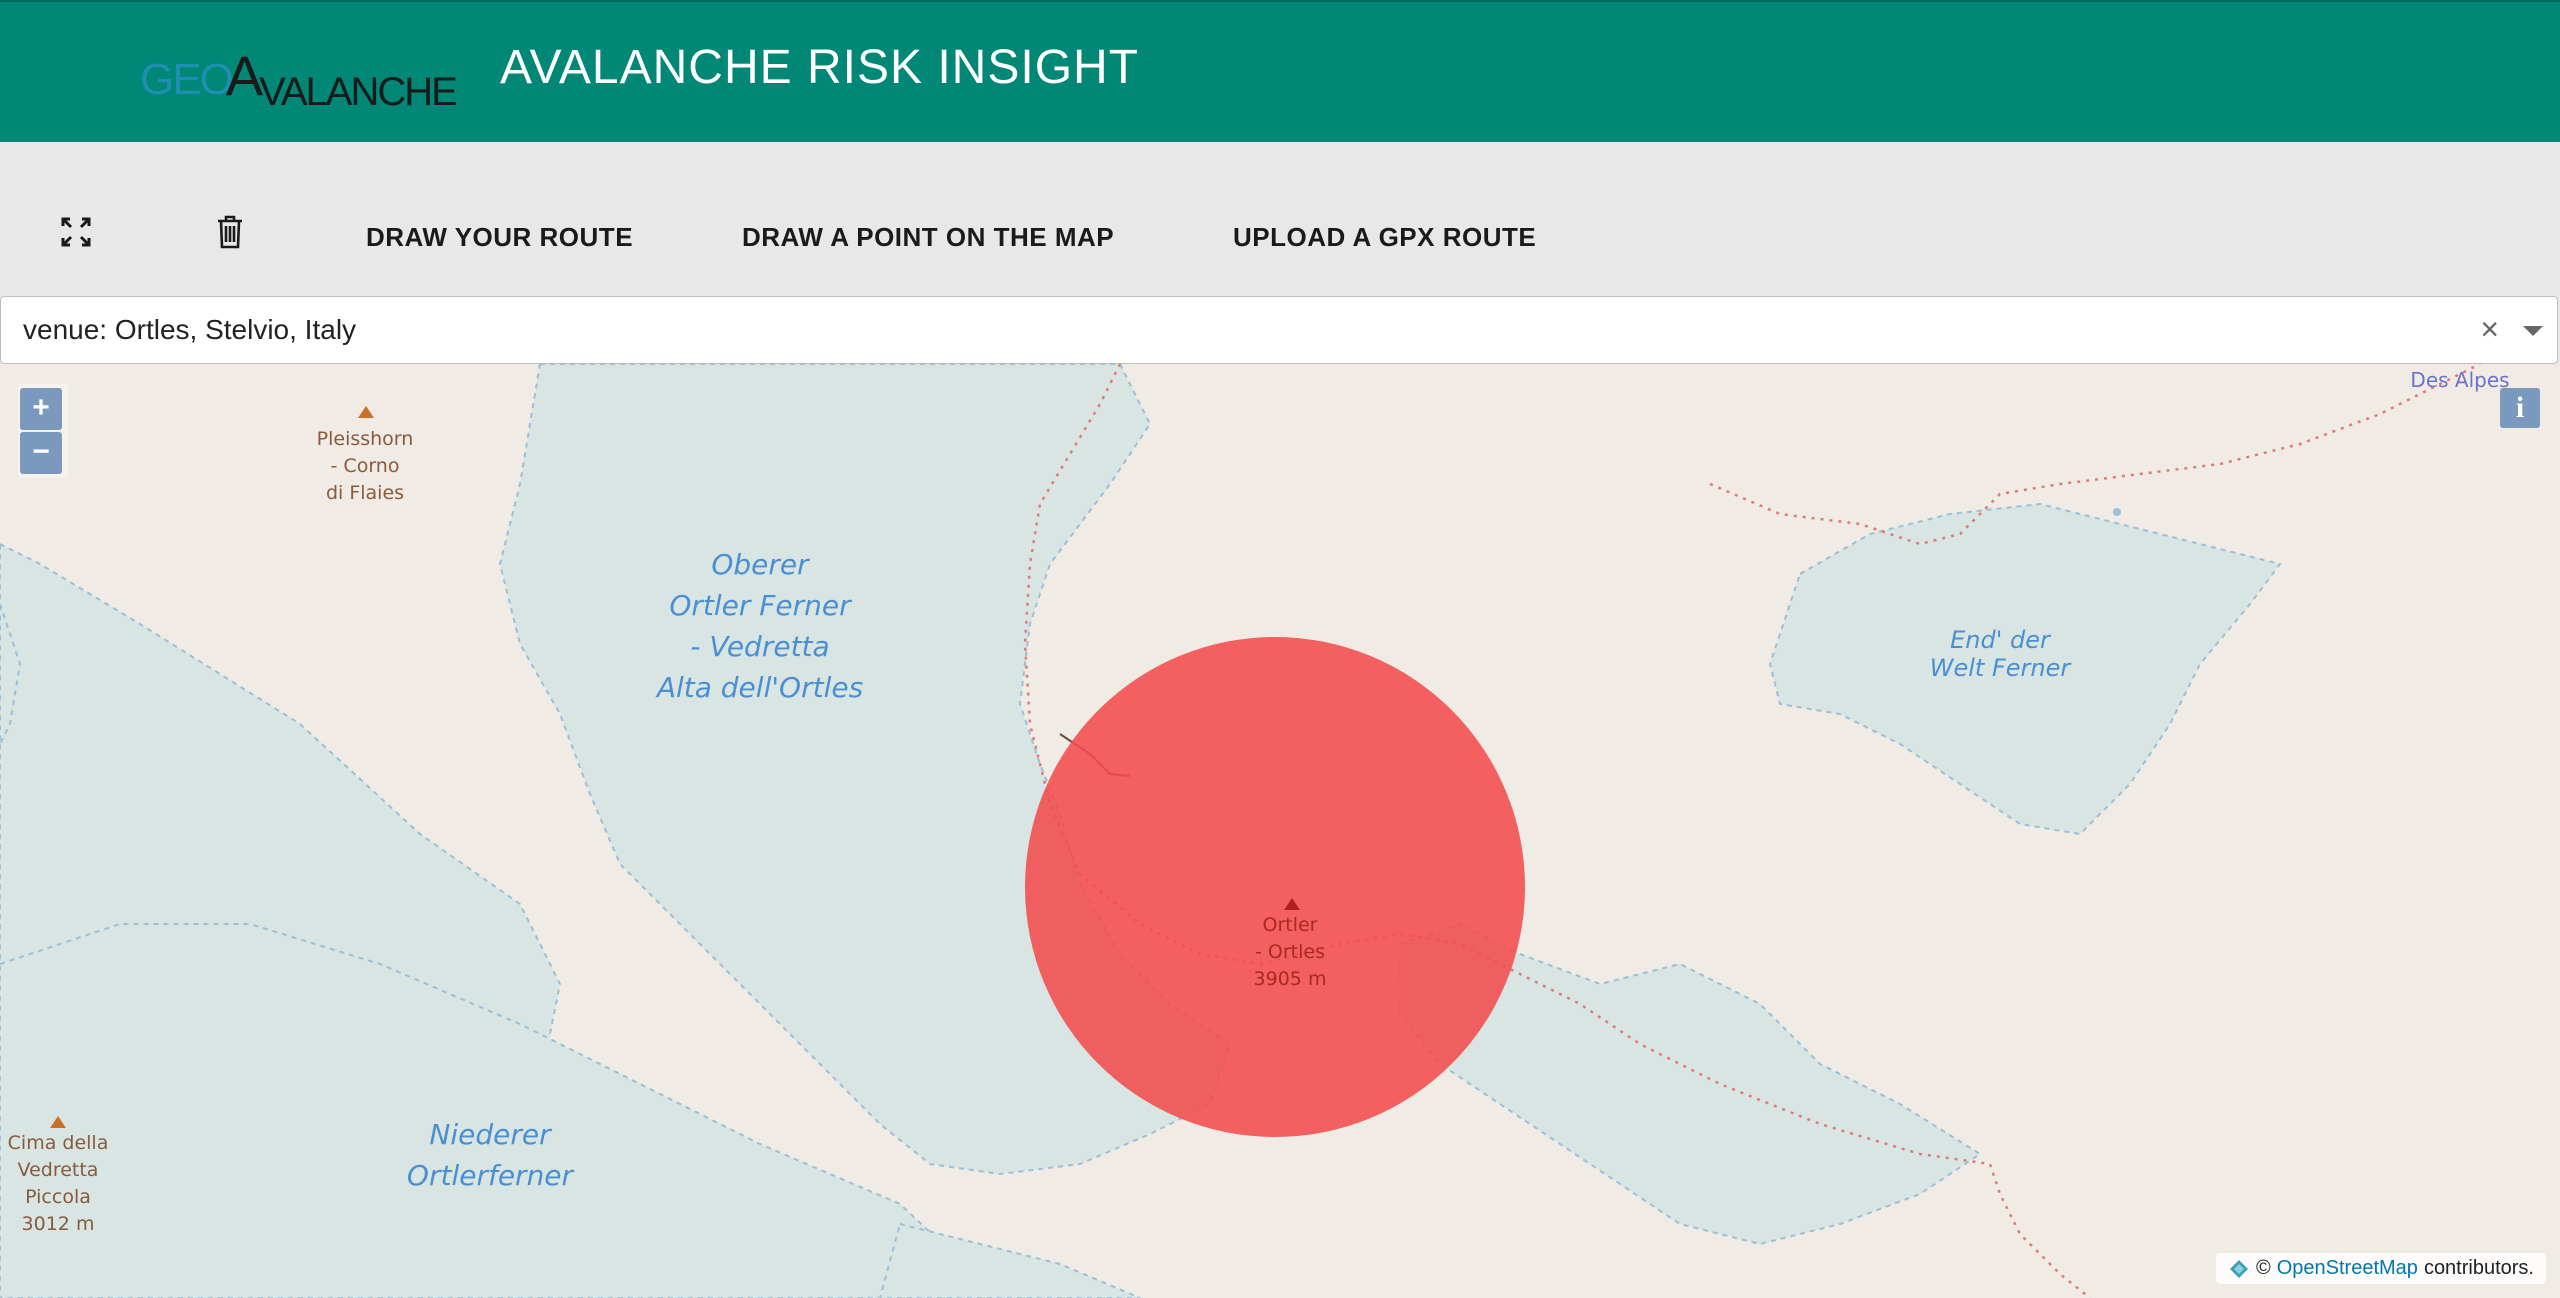 Image resolution: width=2560 pixels, height=1298 pixels. I want to click on label-line: Ortler Ferner, so click(760, 605).